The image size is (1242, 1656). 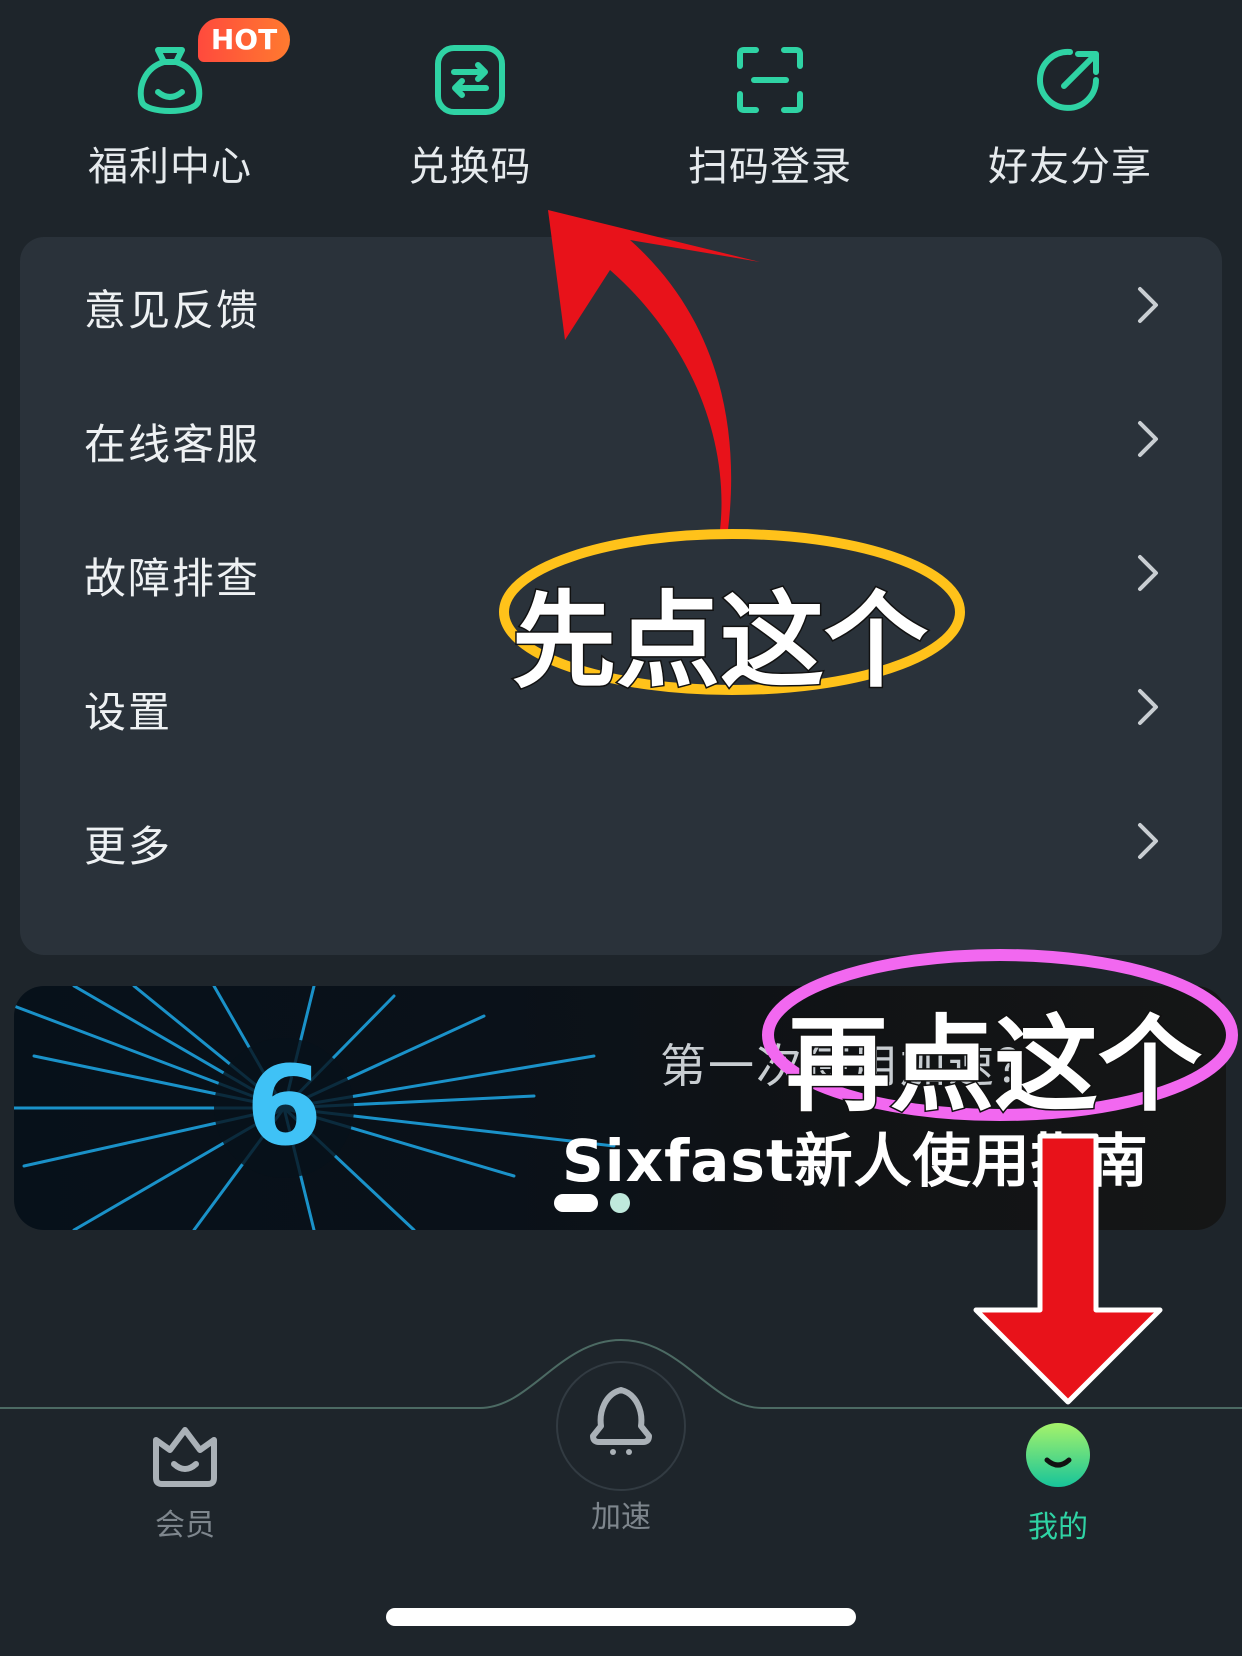 What do you see at coordinates (719, 641) in the screenshot?
I see `annotation-first-click: 先点这个` at bounding box center [719, 641].